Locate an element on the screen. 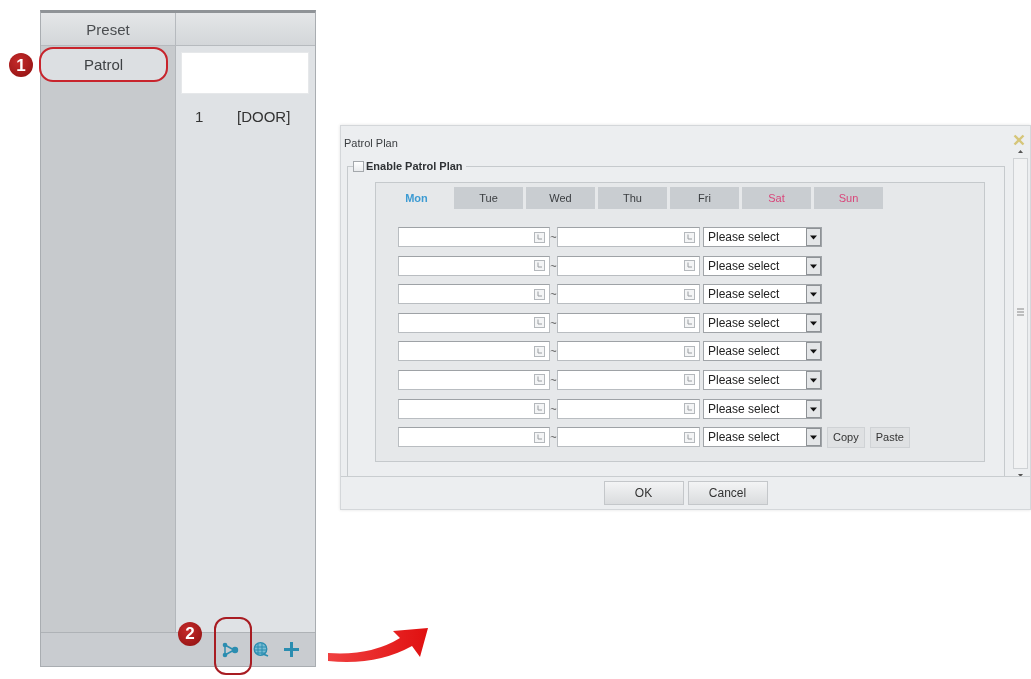  column-header: Preset is located at coordinates (108, 29).